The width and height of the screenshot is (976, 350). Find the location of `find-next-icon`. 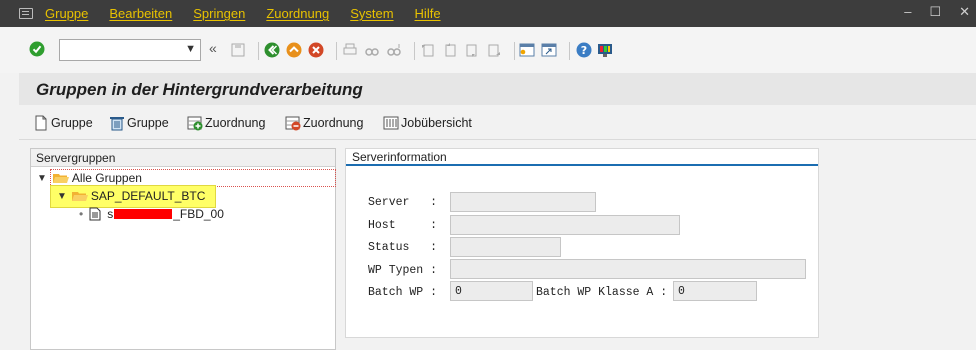

find-next-icon is located at coordinates (394, 50).